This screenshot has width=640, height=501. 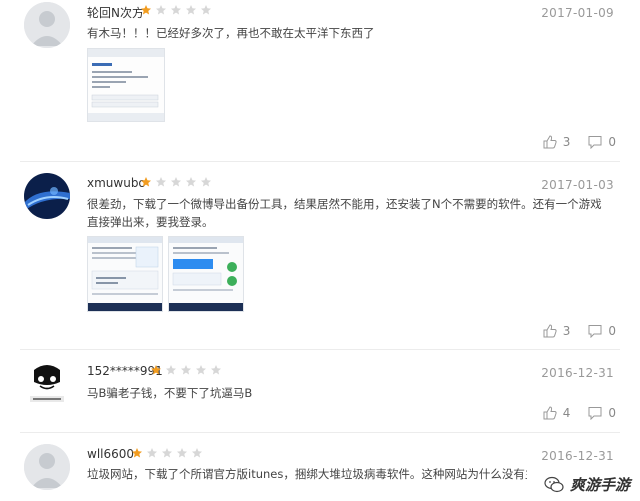 What do you see at coordinates (110, 454) in the screenshot?
I see `username: wll6600` at bounding box center [110, 454].